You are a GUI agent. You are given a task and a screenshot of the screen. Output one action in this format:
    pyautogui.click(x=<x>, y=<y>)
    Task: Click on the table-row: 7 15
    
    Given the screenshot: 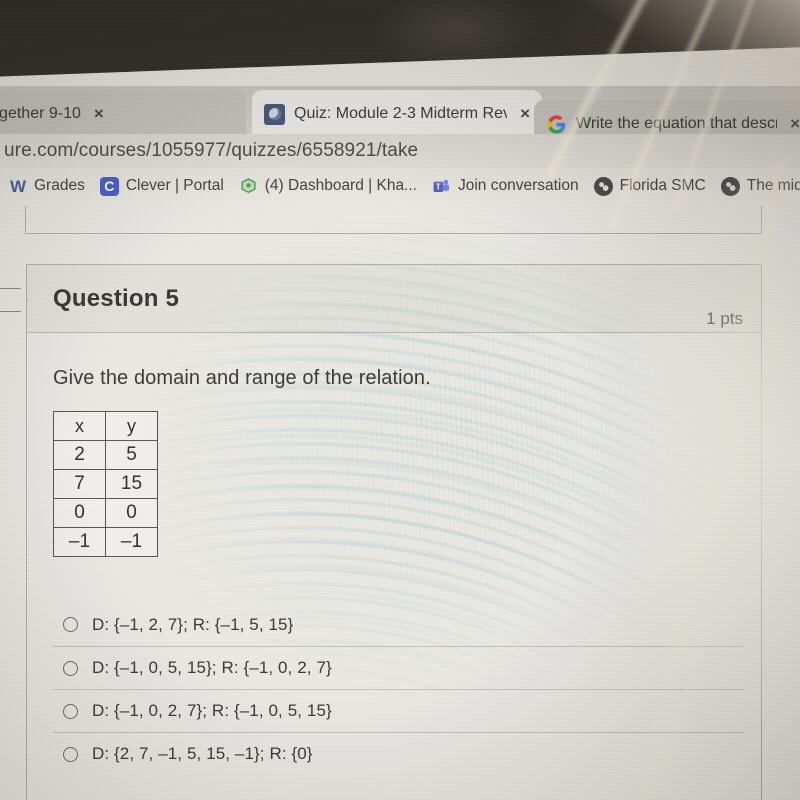 What is the action you would take?
    pyautogui.click(x=105, y=484)
    